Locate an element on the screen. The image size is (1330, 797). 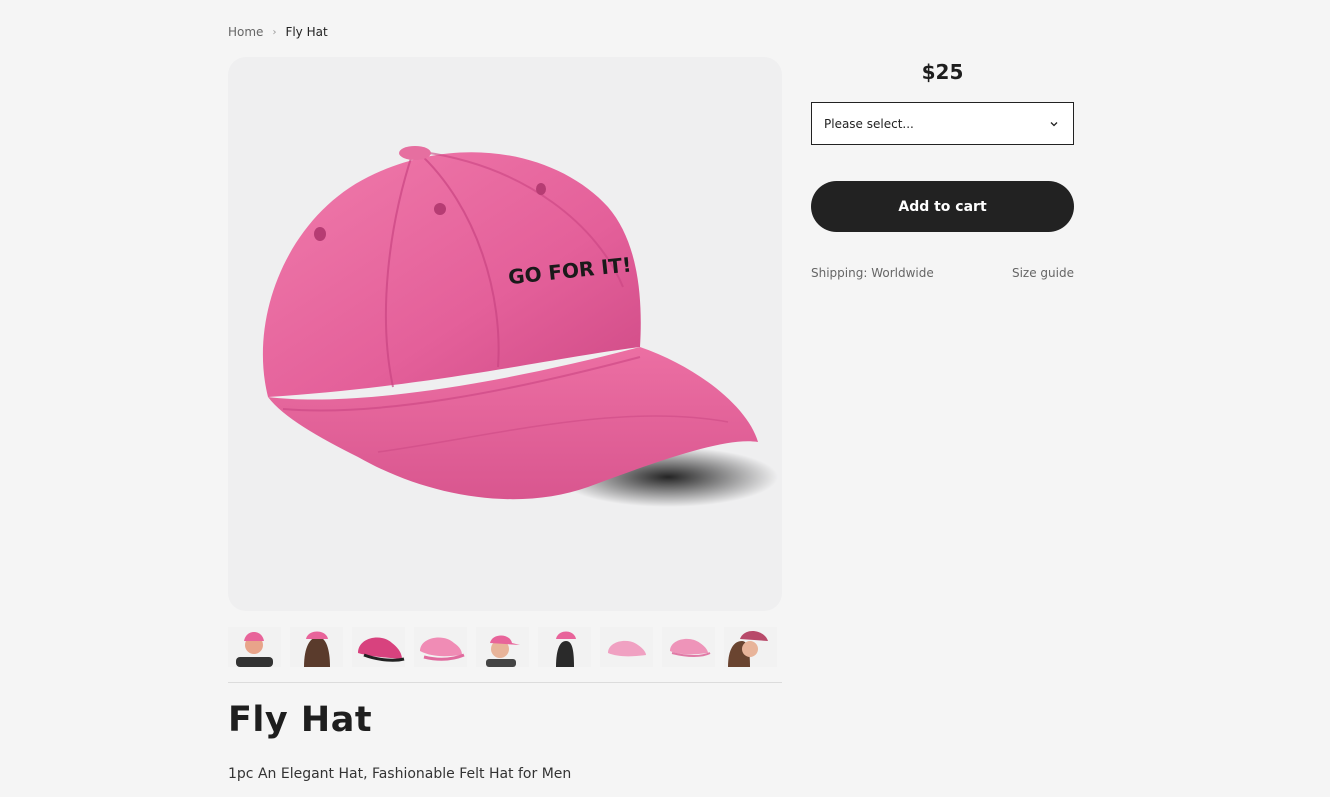
chevron-down-icon is located at coordinates (1054, 123).